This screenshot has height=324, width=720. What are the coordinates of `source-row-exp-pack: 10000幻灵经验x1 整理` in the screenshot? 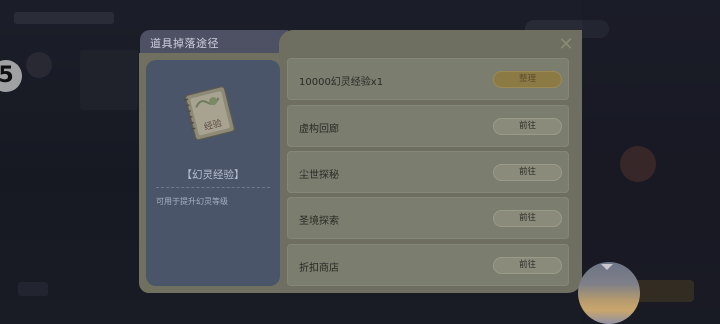 It's located at (428, 79).